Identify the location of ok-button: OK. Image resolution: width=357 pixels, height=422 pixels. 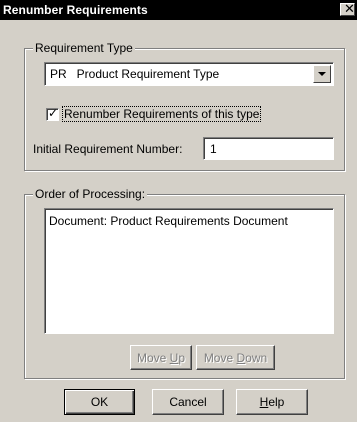
(99, 402).